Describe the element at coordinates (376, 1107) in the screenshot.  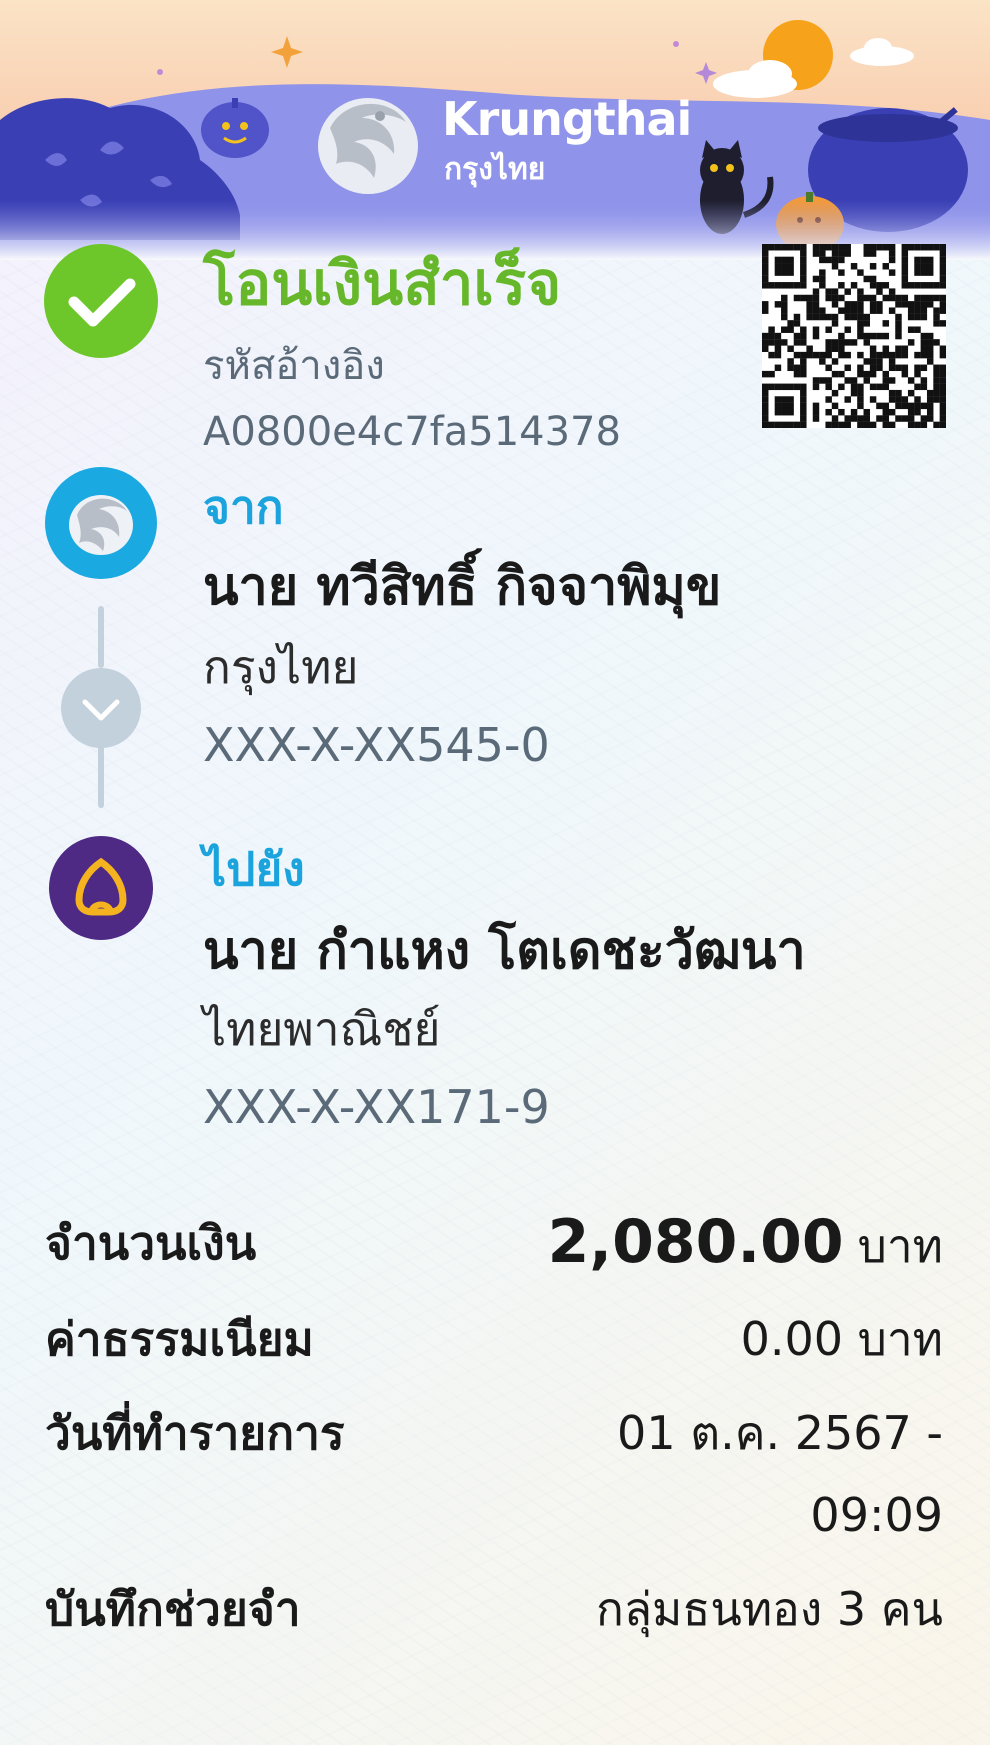
I see `to-account: XXX-X-XX171-9` at that location.